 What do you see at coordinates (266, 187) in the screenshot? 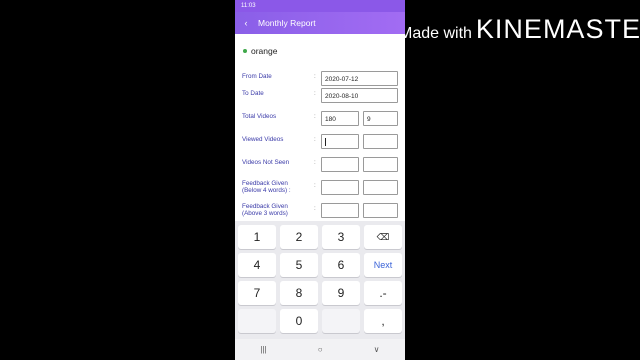
I see `feedback-below-label: Feedback Given (Below 4 words) :` at bounding box center [266, 187].